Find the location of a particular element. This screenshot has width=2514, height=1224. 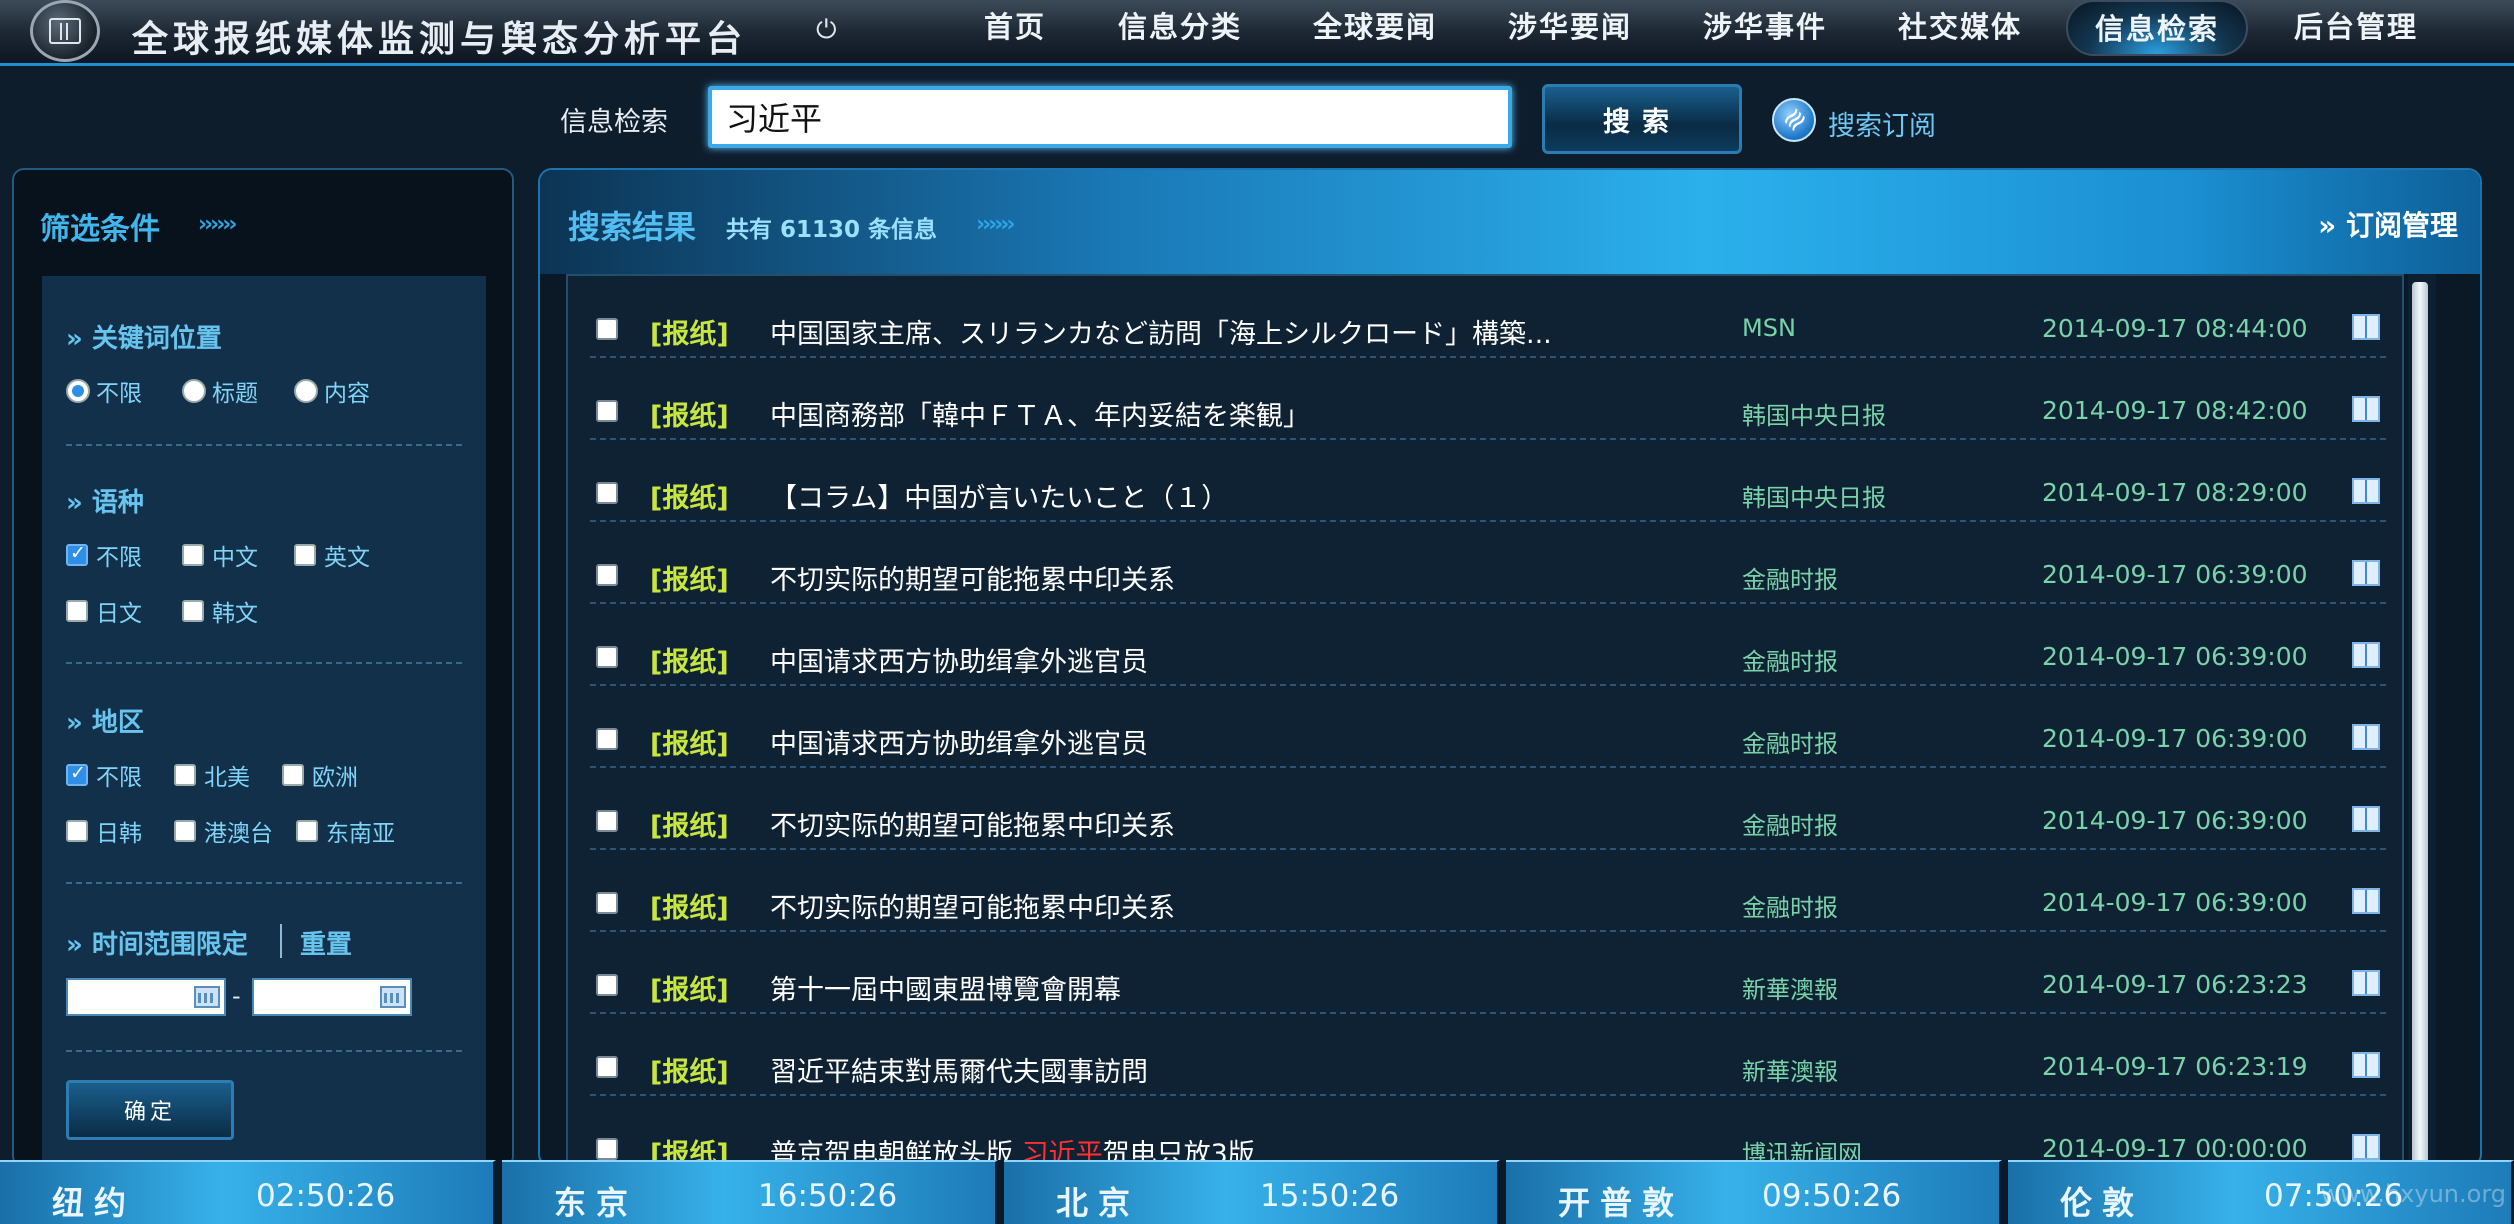

nav-admin: 后台管理 is located at coordinates (2356, 28).